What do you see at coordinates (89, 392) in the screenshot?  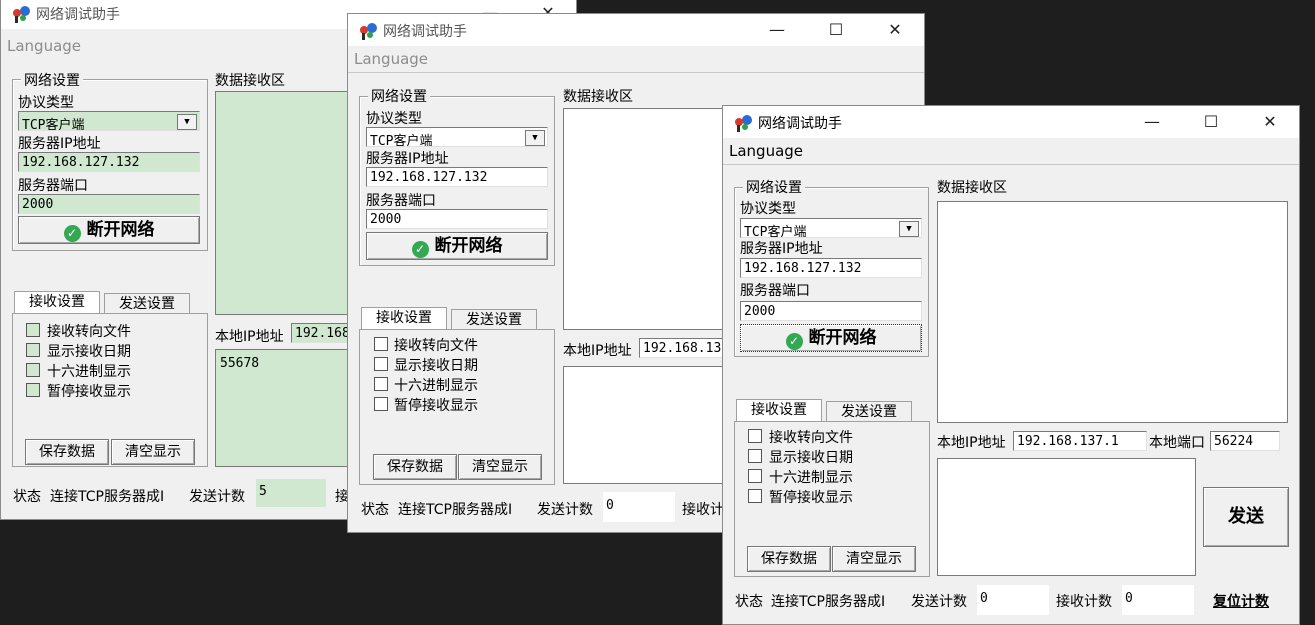 I see `cb-pause-display-label: 暂停接收显示` at bounding box center [89, 392].